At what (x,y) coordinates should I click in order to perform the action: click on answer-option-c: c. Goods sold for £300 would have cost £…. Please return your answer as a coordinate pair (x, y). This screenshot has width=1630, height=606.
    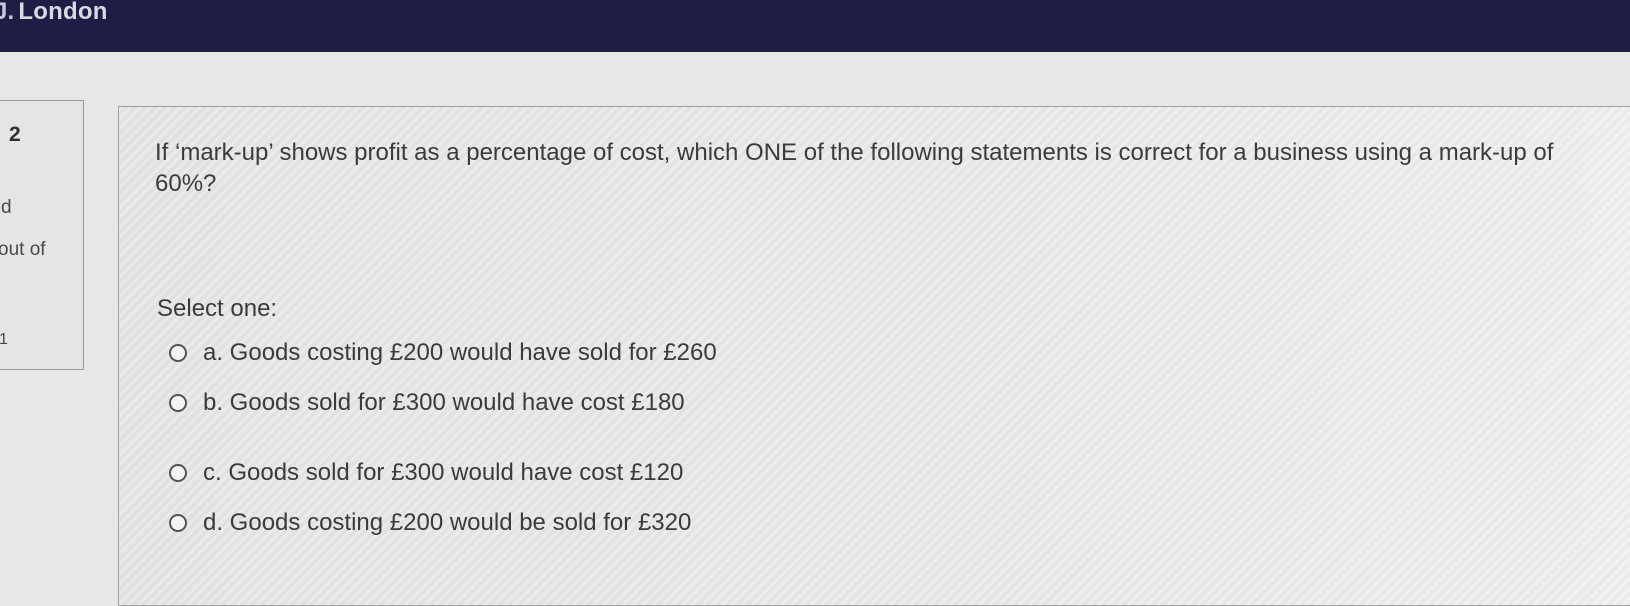
    Looking at the image, I should click on (426, 473).